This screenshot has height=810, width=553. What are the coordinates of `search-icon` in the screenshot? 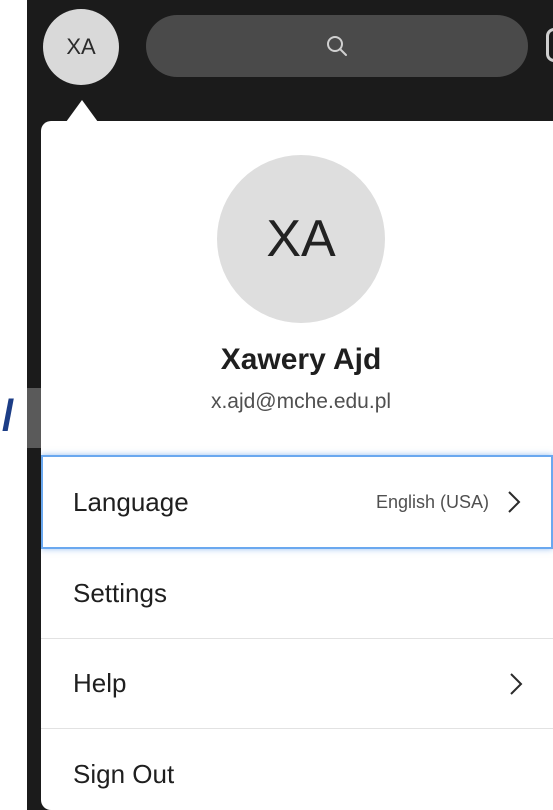 It's located at (337, 46).